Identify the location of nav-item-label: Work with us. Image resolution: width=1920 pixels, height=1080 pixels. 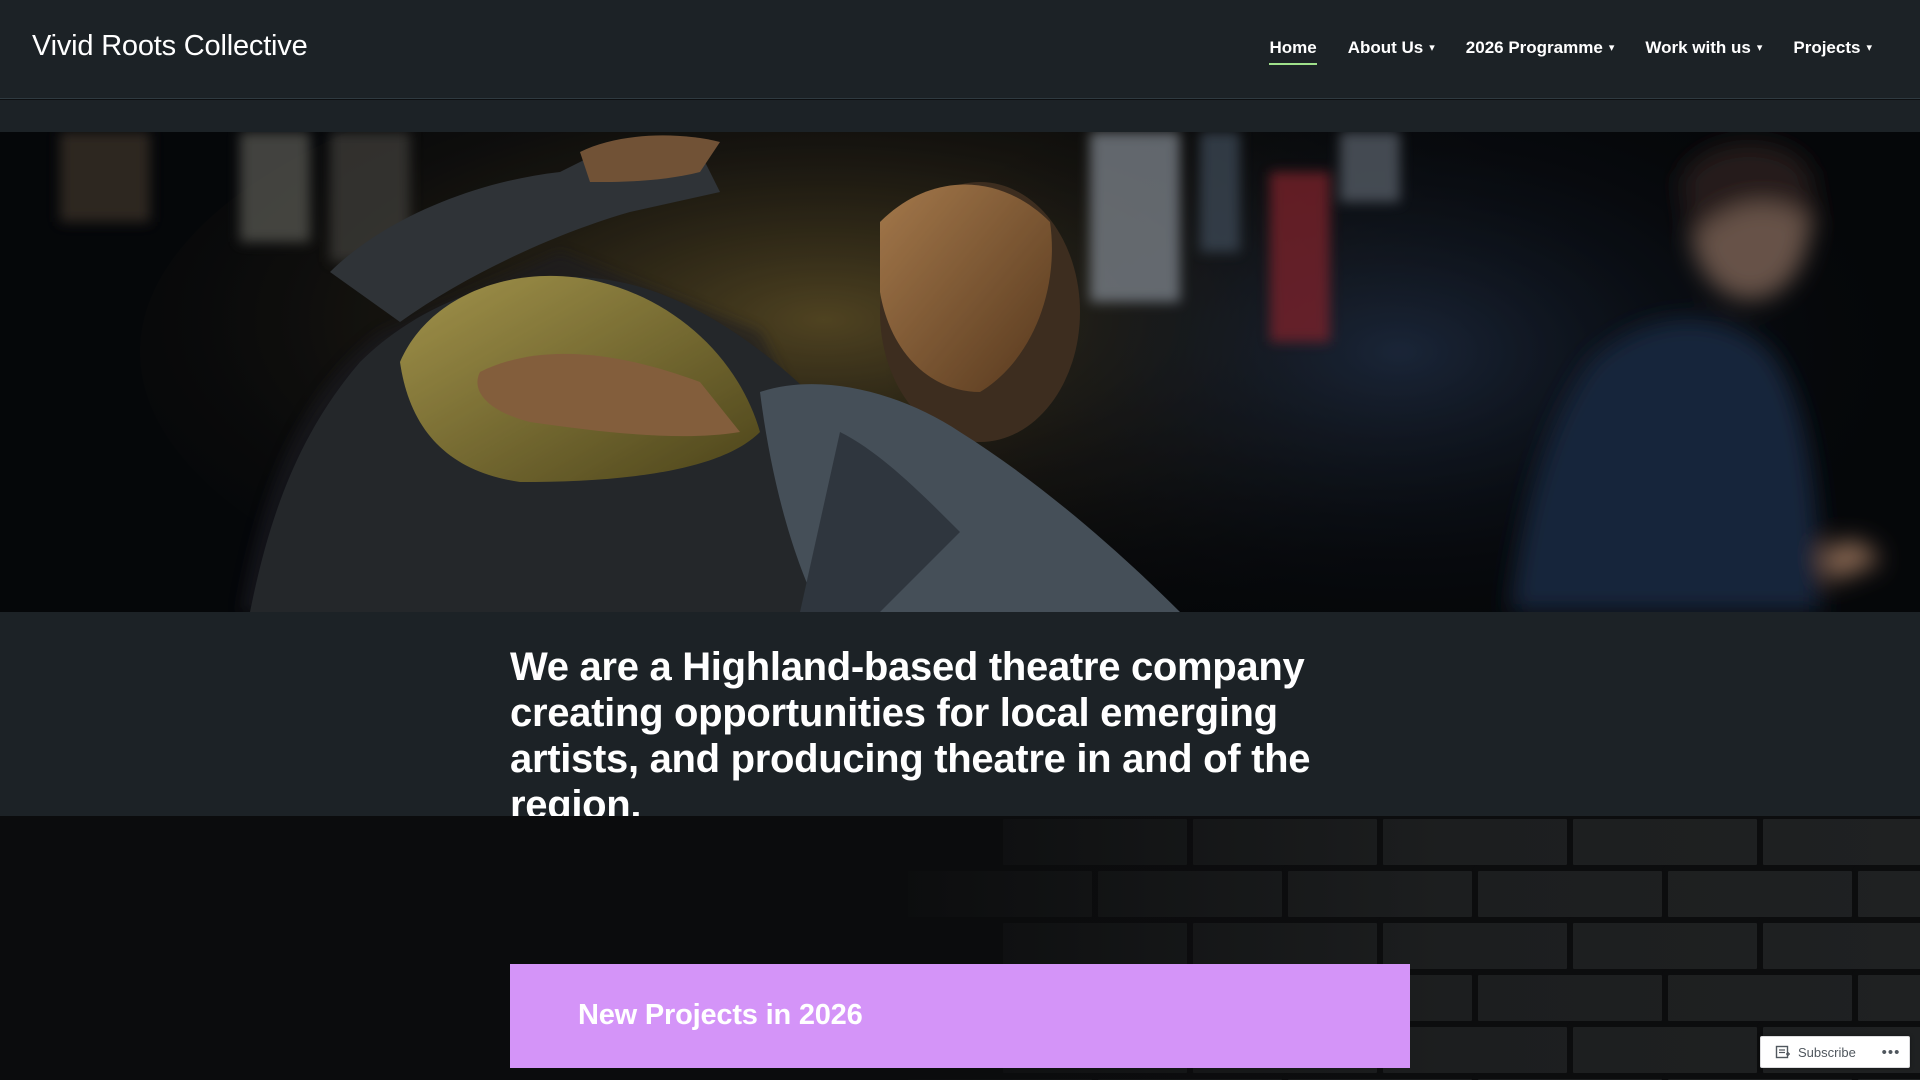
(1698, 47).